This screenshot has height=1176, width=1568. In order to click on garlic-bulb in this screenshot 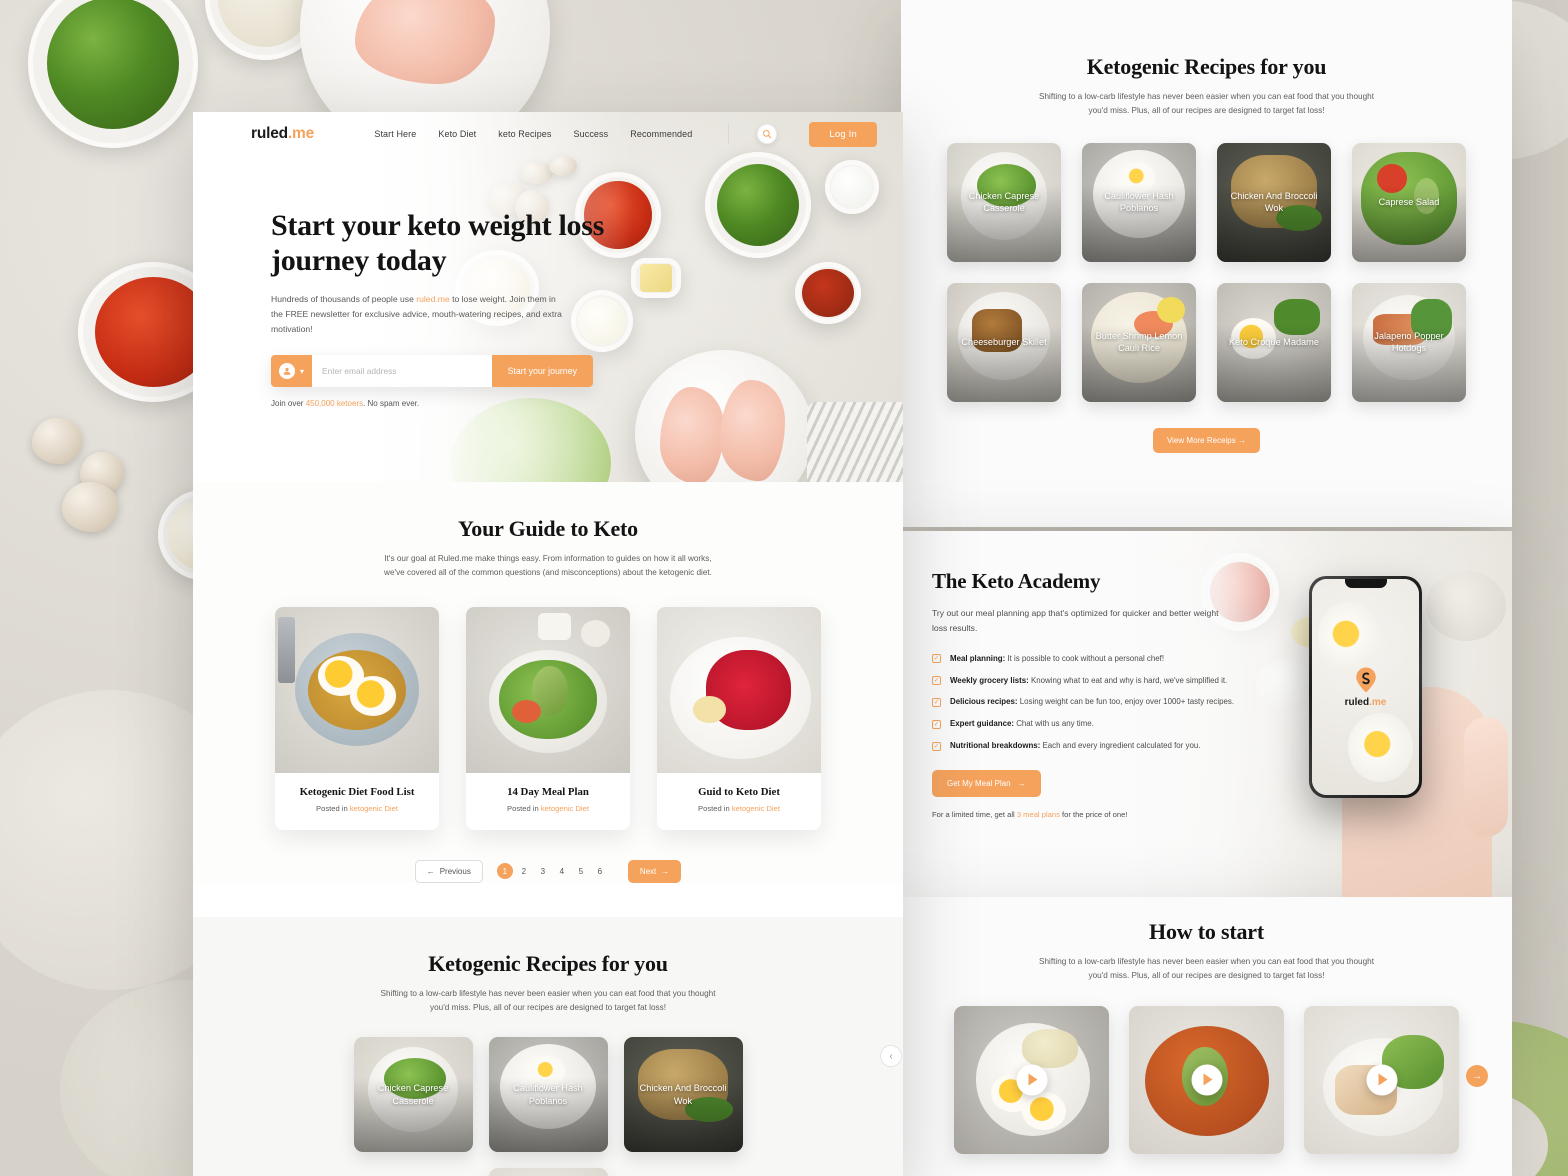, I will do `click(90, 507)`.